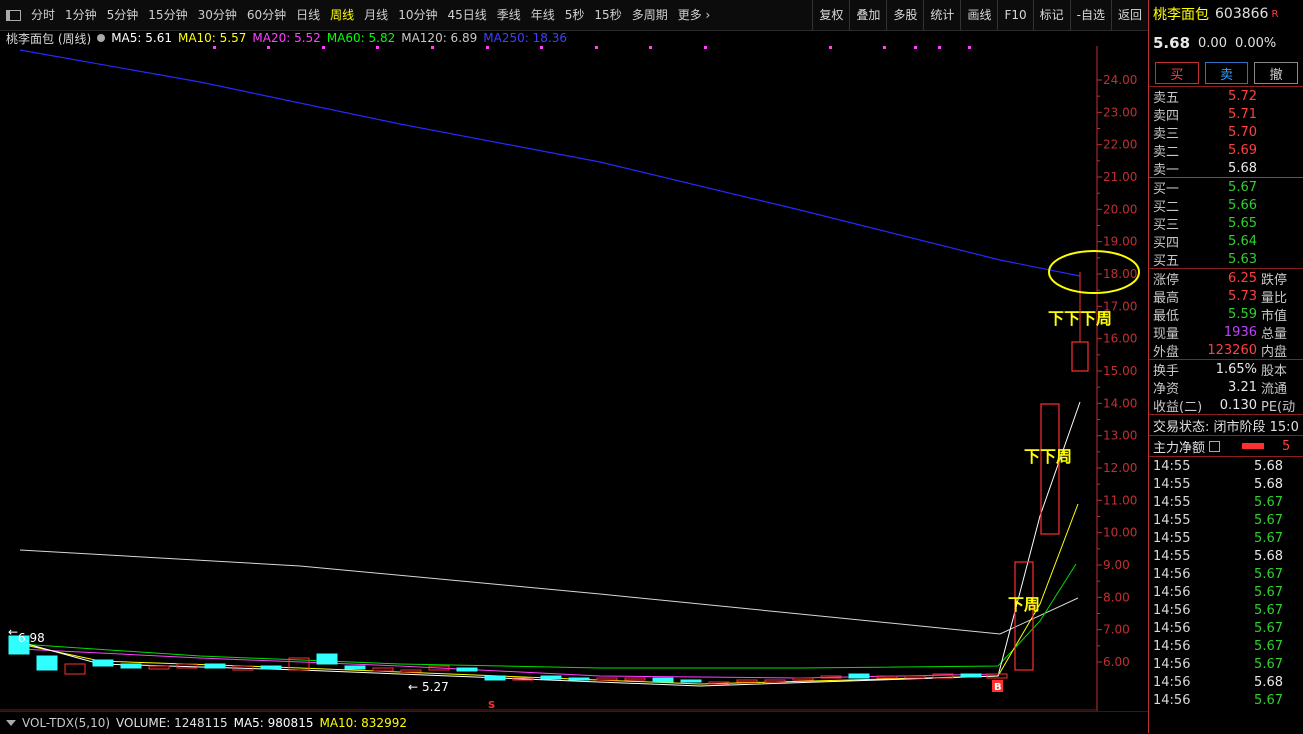 The image size is (1303, 734). What do you see at coordinates (1177, 73) in the screenshot?
I see `buy-button: 买` at bounding box center [1177, 73].